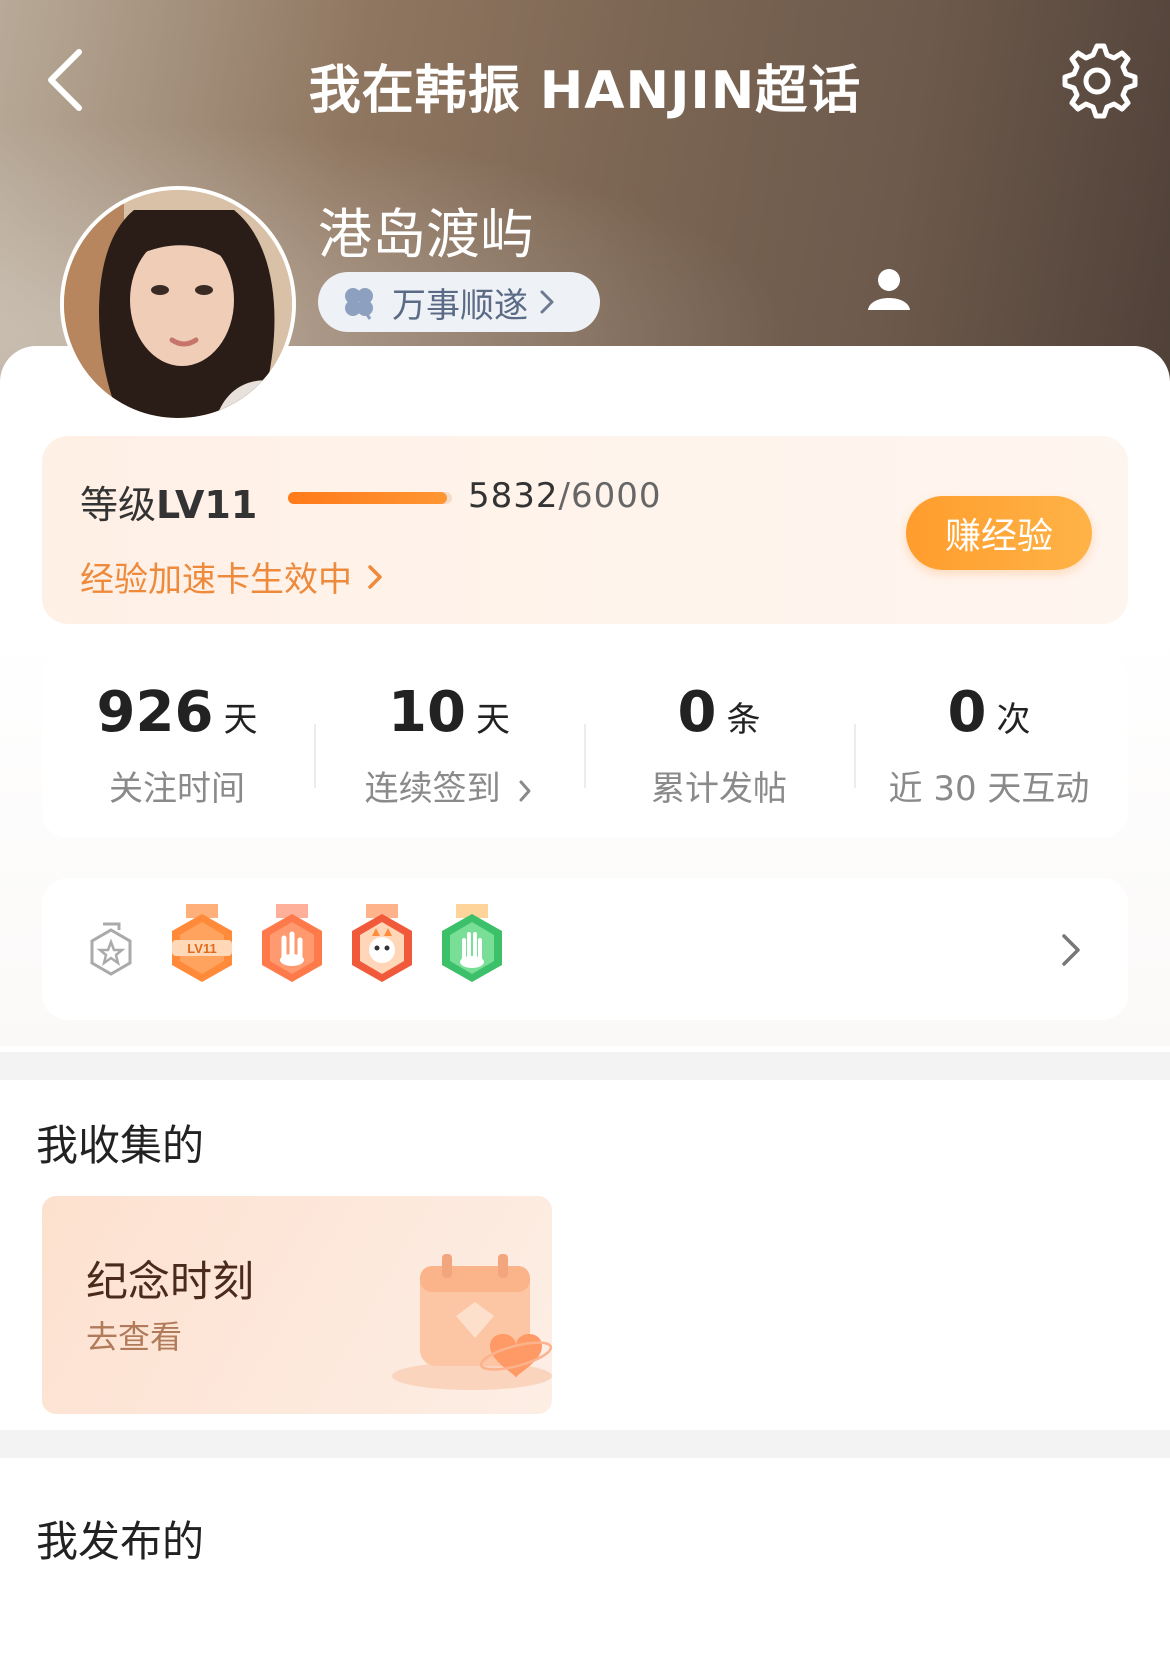 Image resolution: width=1170 pixels, height=1658 pixels. I want to click on exp-text: 5832/6000, so click(565, 496).